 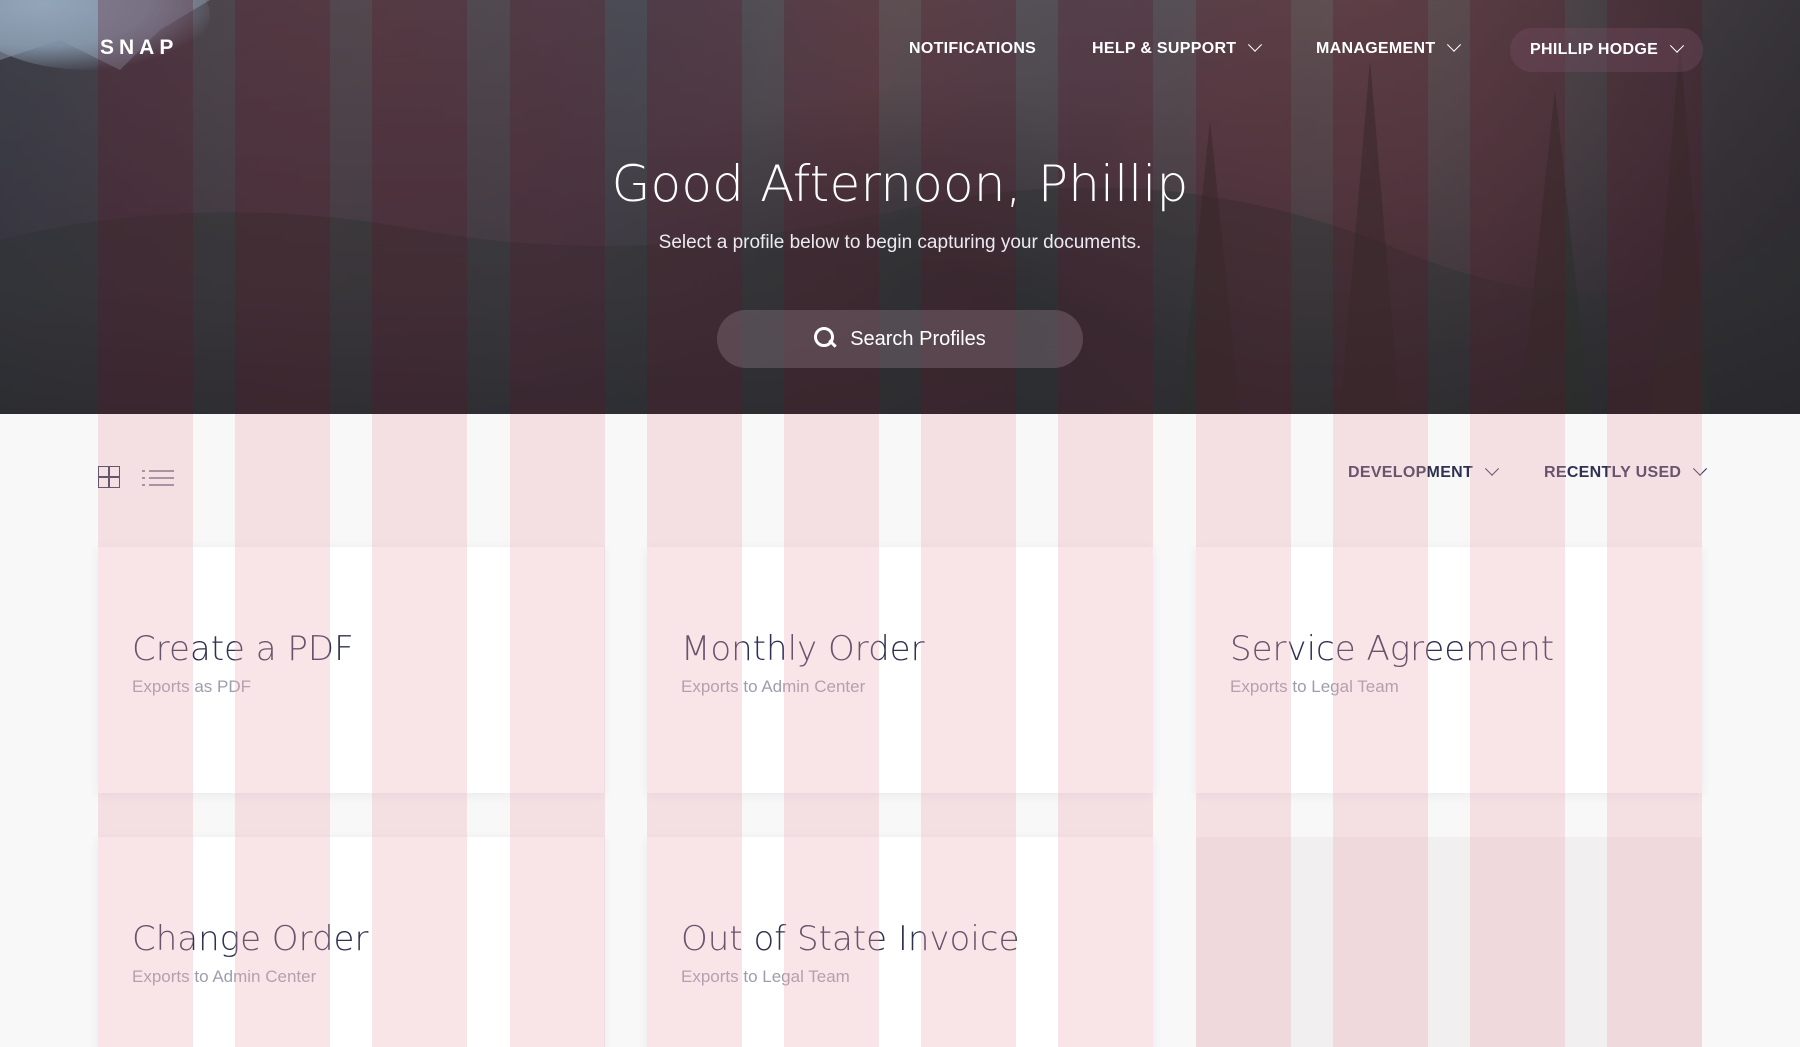 What do you see at coordinates (109, 477) in the screenshot?
I see `grid-view-icon` at bounding box center [109, 477].